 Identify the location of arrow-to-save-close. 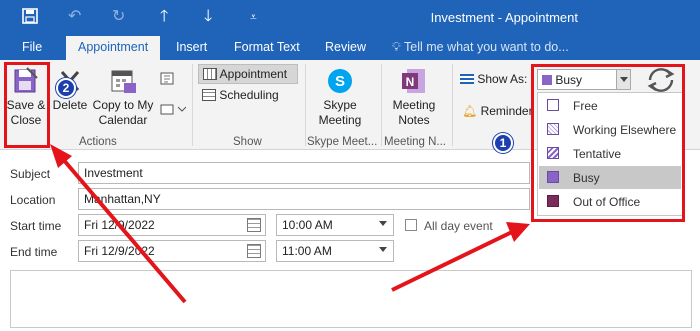
(123, 230).